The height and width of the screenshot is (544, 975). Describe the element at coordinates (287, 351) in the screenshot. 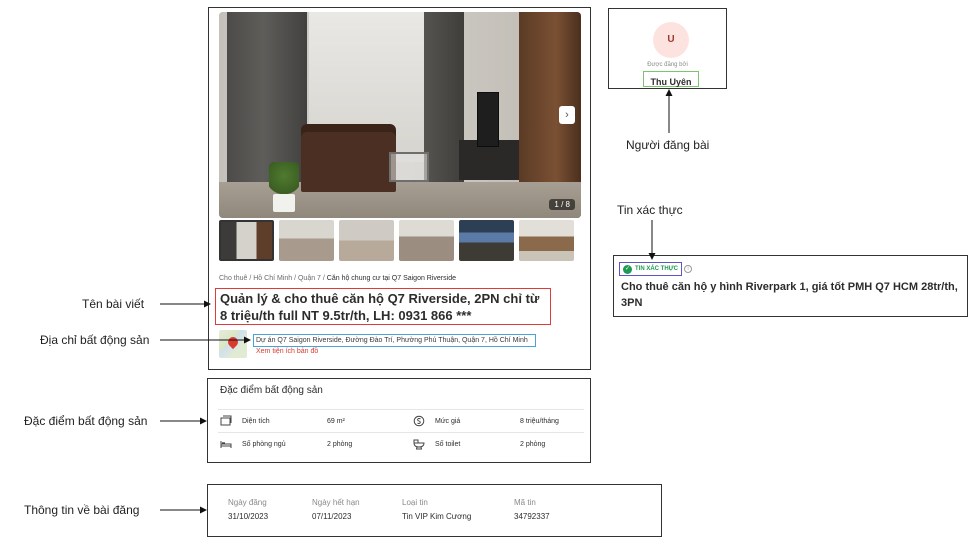

I see `view-map-amenities-link: Xem tiện ích bản đồ` at that location.